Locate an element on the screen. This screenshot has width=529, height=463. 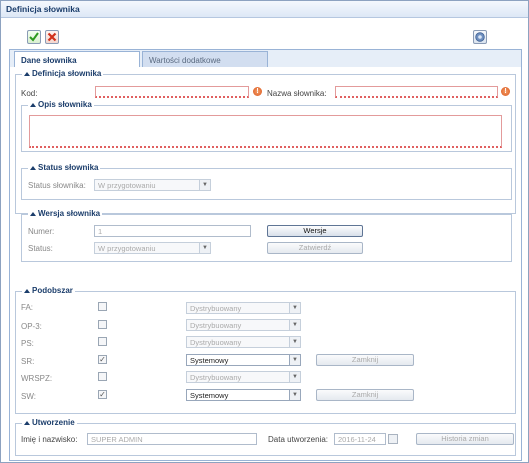
imie-input: SUPER ADMIN is located at coordinates (172, 439).